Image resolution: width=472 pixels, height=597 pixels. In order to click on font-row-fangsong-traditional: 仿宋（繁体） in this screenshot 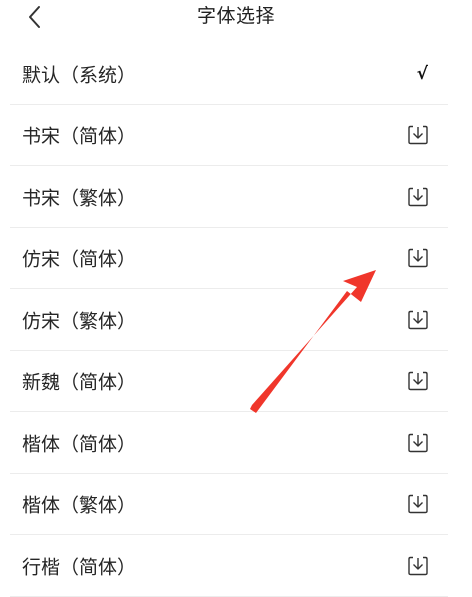, I will do `click(236, 320)`.